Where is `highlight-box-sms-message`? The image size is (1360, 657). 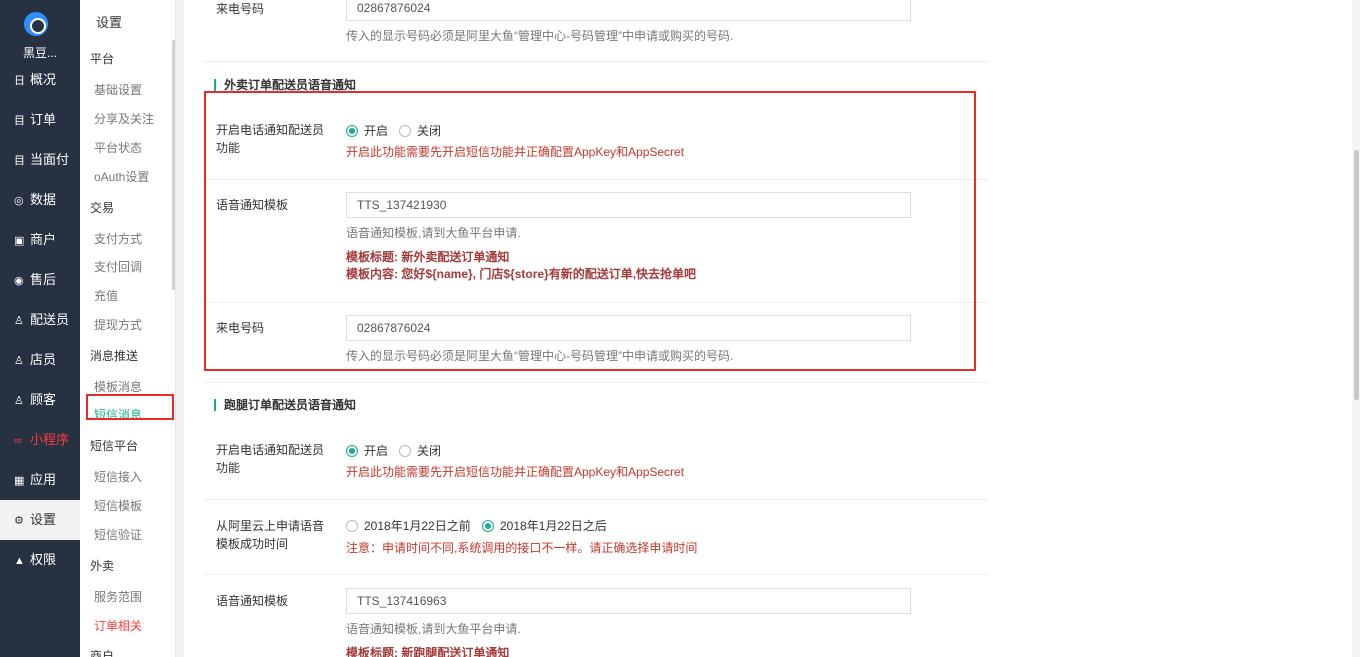 highlight-box-sms-message is located at coordinates (130, 407).